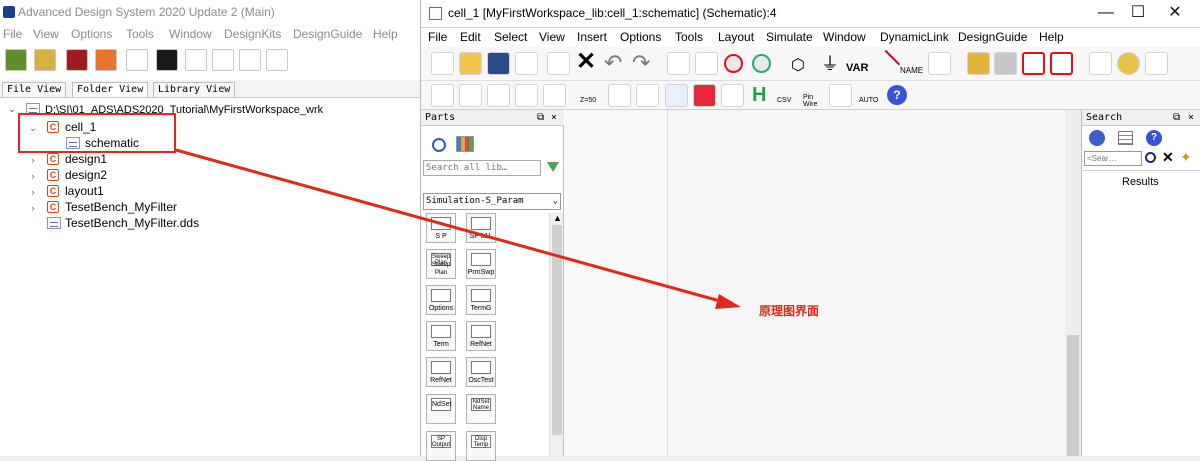 Image resolution: width=1200 pixels, height=461 pixels. Describe the element at coordinates (728, 301) in the screenshot. I see `annotation-arrowhead` at that location.